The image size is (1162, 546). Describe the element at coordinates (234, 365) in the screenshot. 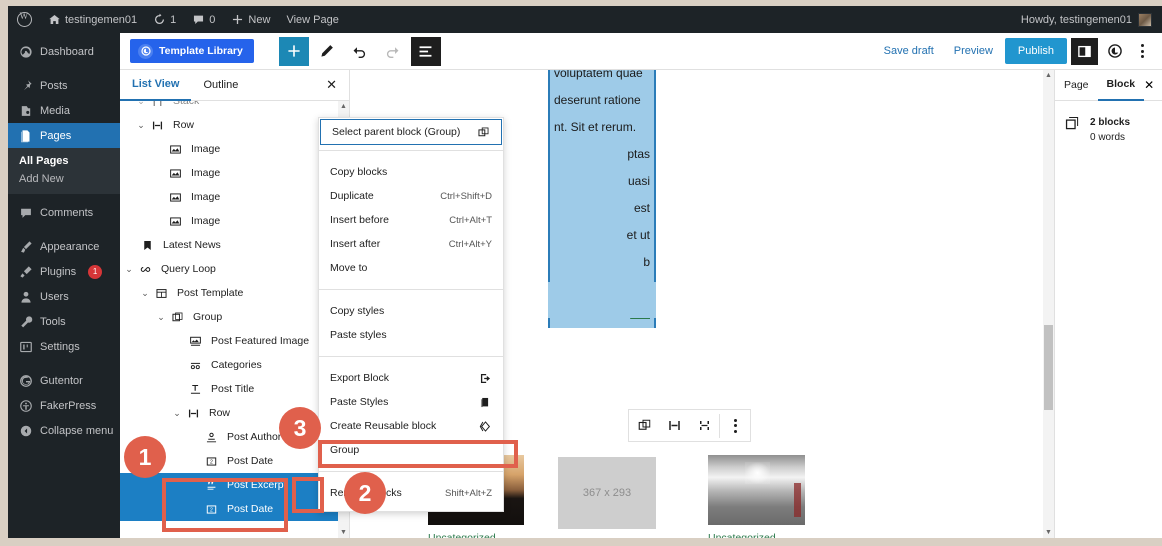

I see `tree-node-categories: Categories` at that location.